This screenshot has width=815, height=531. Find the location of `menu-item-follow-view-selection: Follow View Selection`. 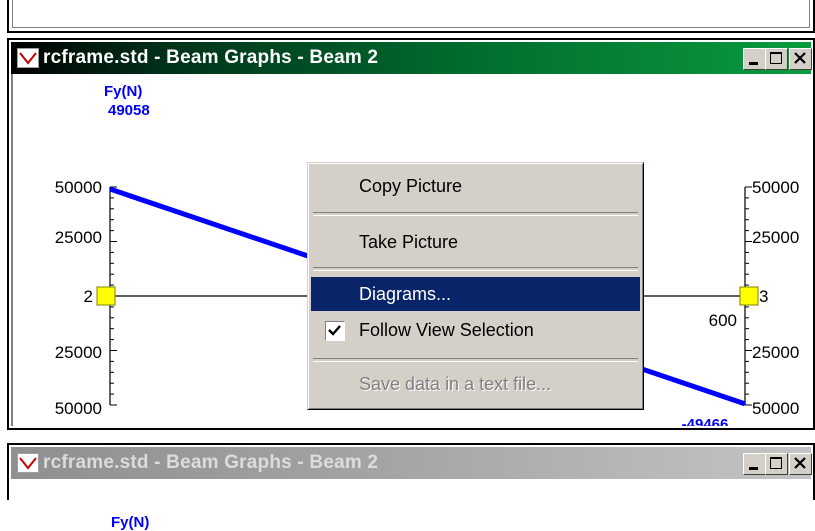

menu-item-follow-view-selection: Follow View Selection is located at coordinates (475, 330).